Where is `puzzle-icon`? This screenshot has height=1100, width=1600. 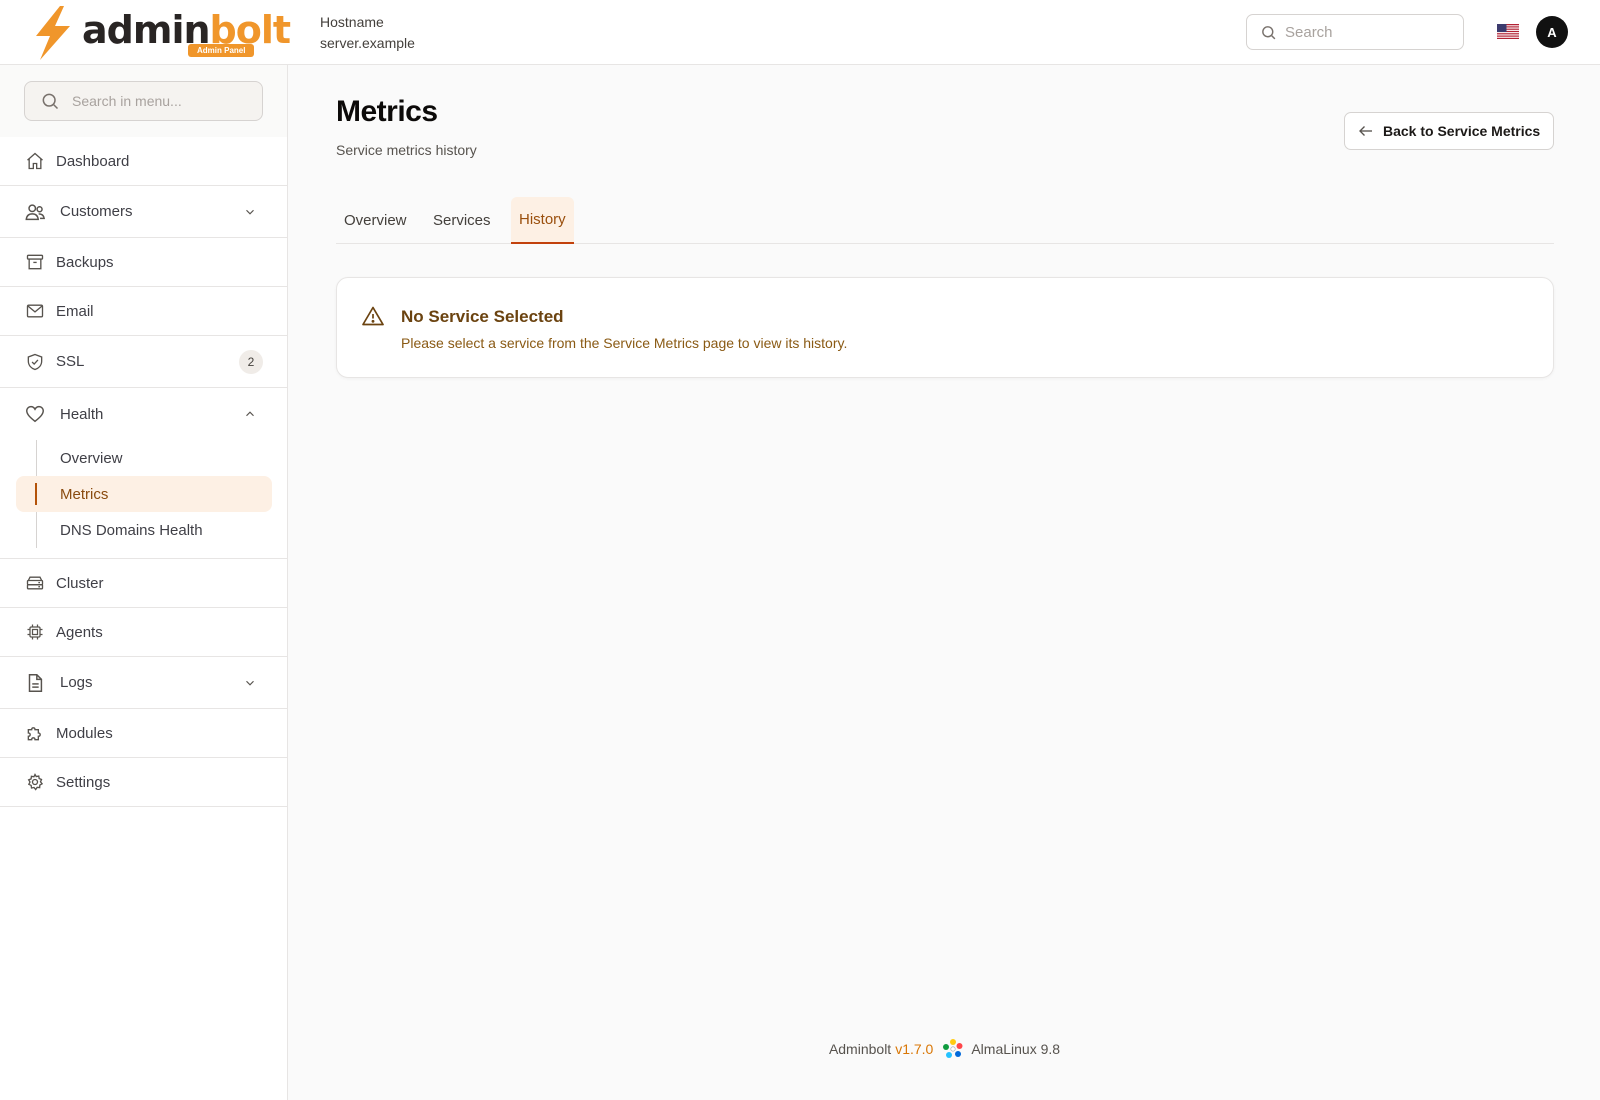 puzzle-icon is located at coordinates (35, 733).